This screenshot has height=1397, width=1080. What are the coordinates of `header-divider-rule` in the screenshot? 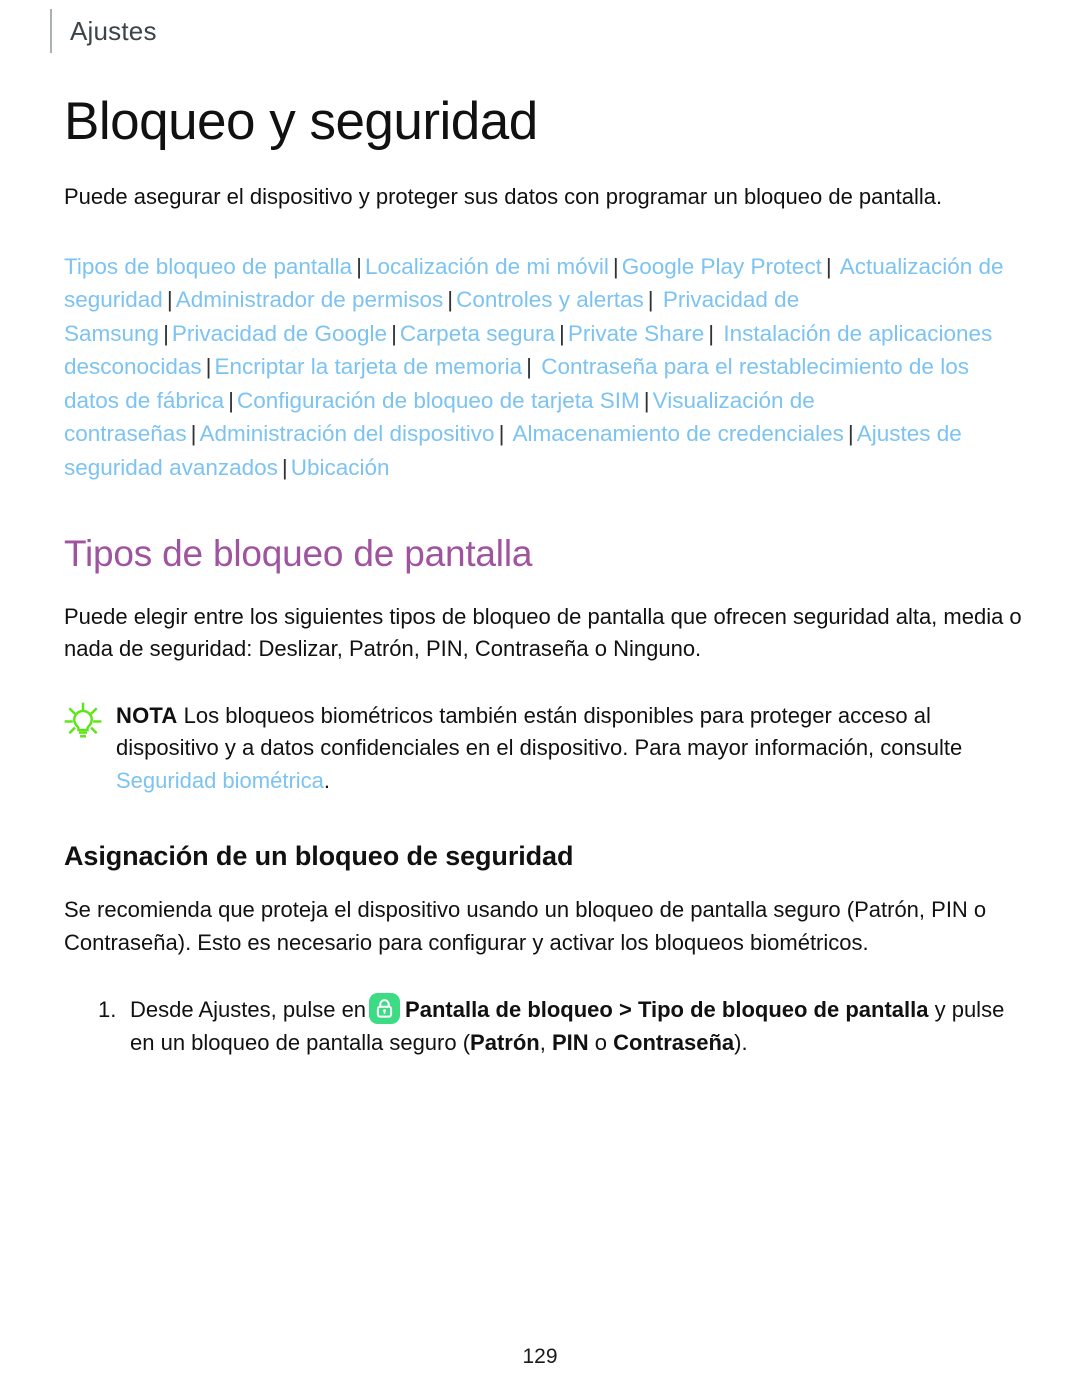 It's located at (51, 31).